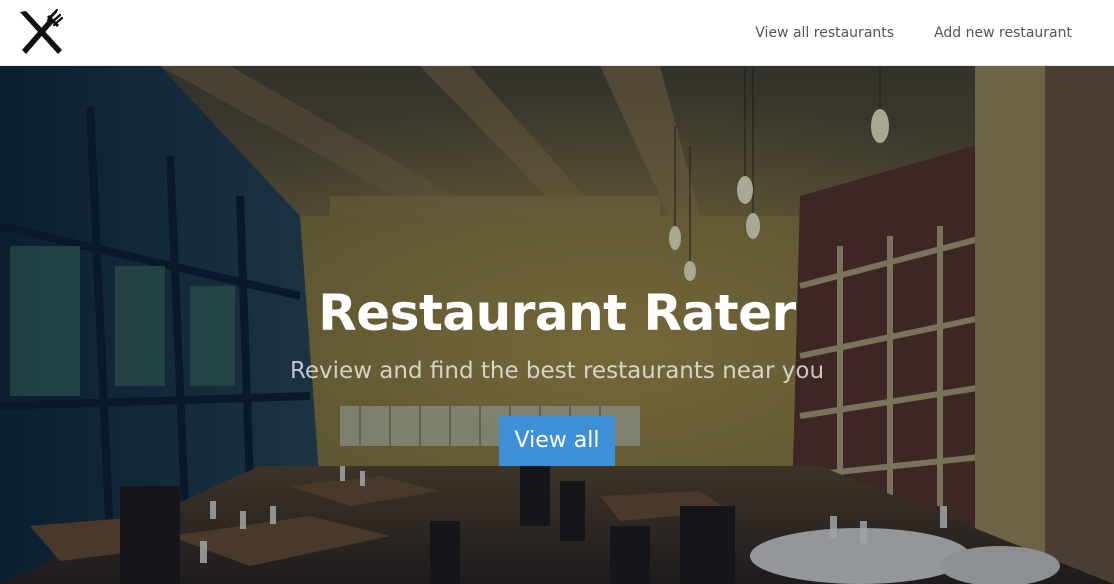 The image size is (1114, 584). I want to click on hero-title: Restaurant Rater, so click(557, 313).